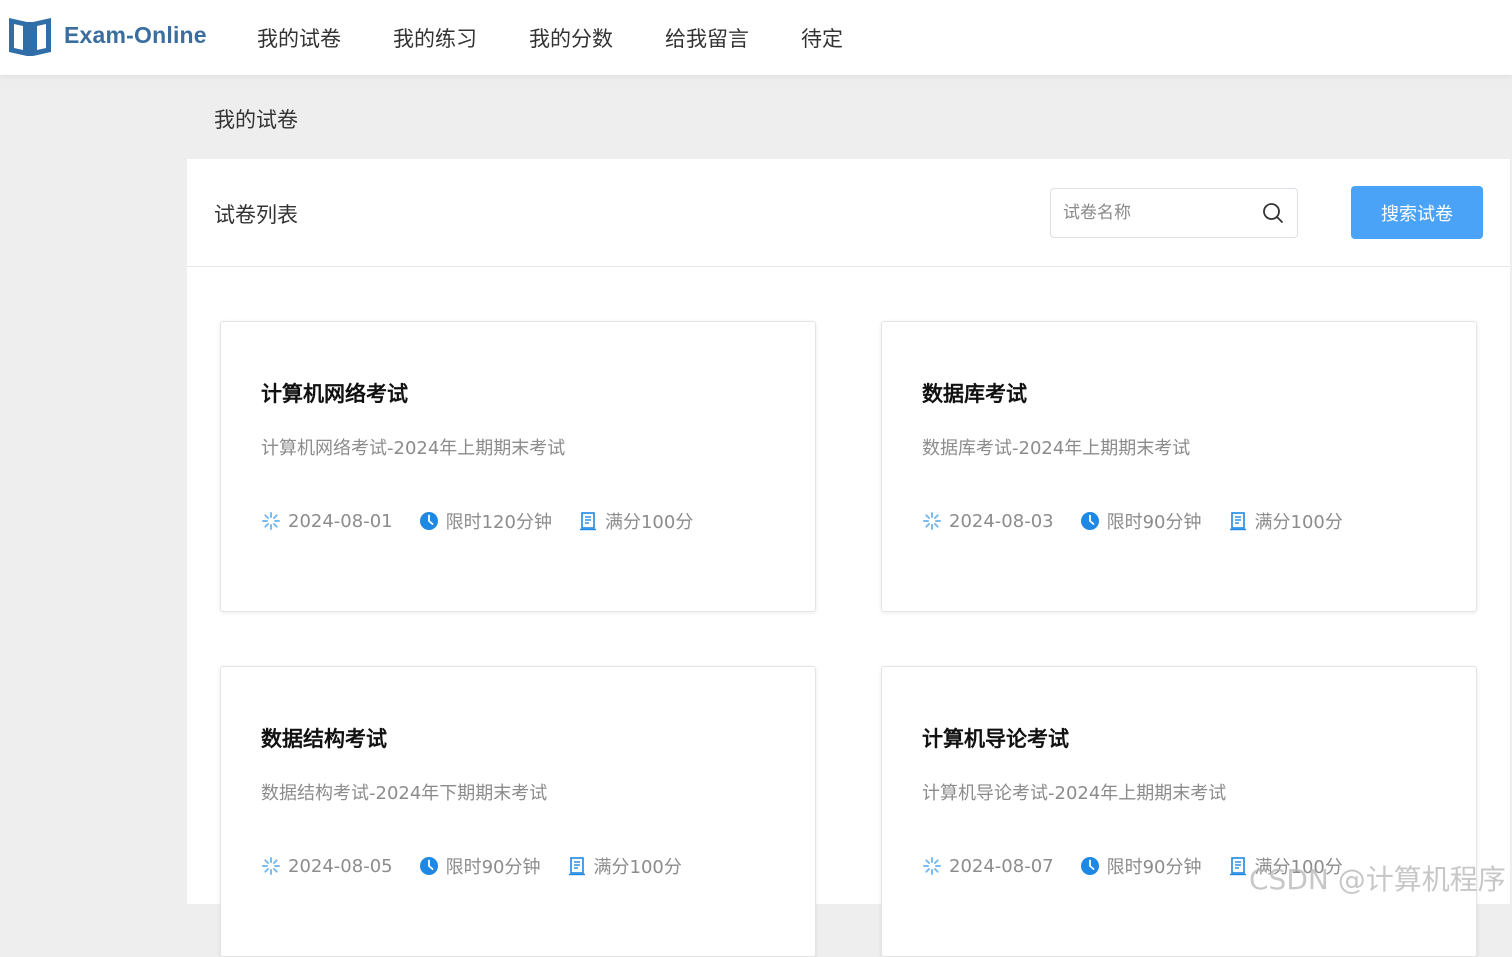 The image size is (1512, 957). Describe the element at coordinates (1273, 213) in the screenshot. I see `search-icon` at that location.